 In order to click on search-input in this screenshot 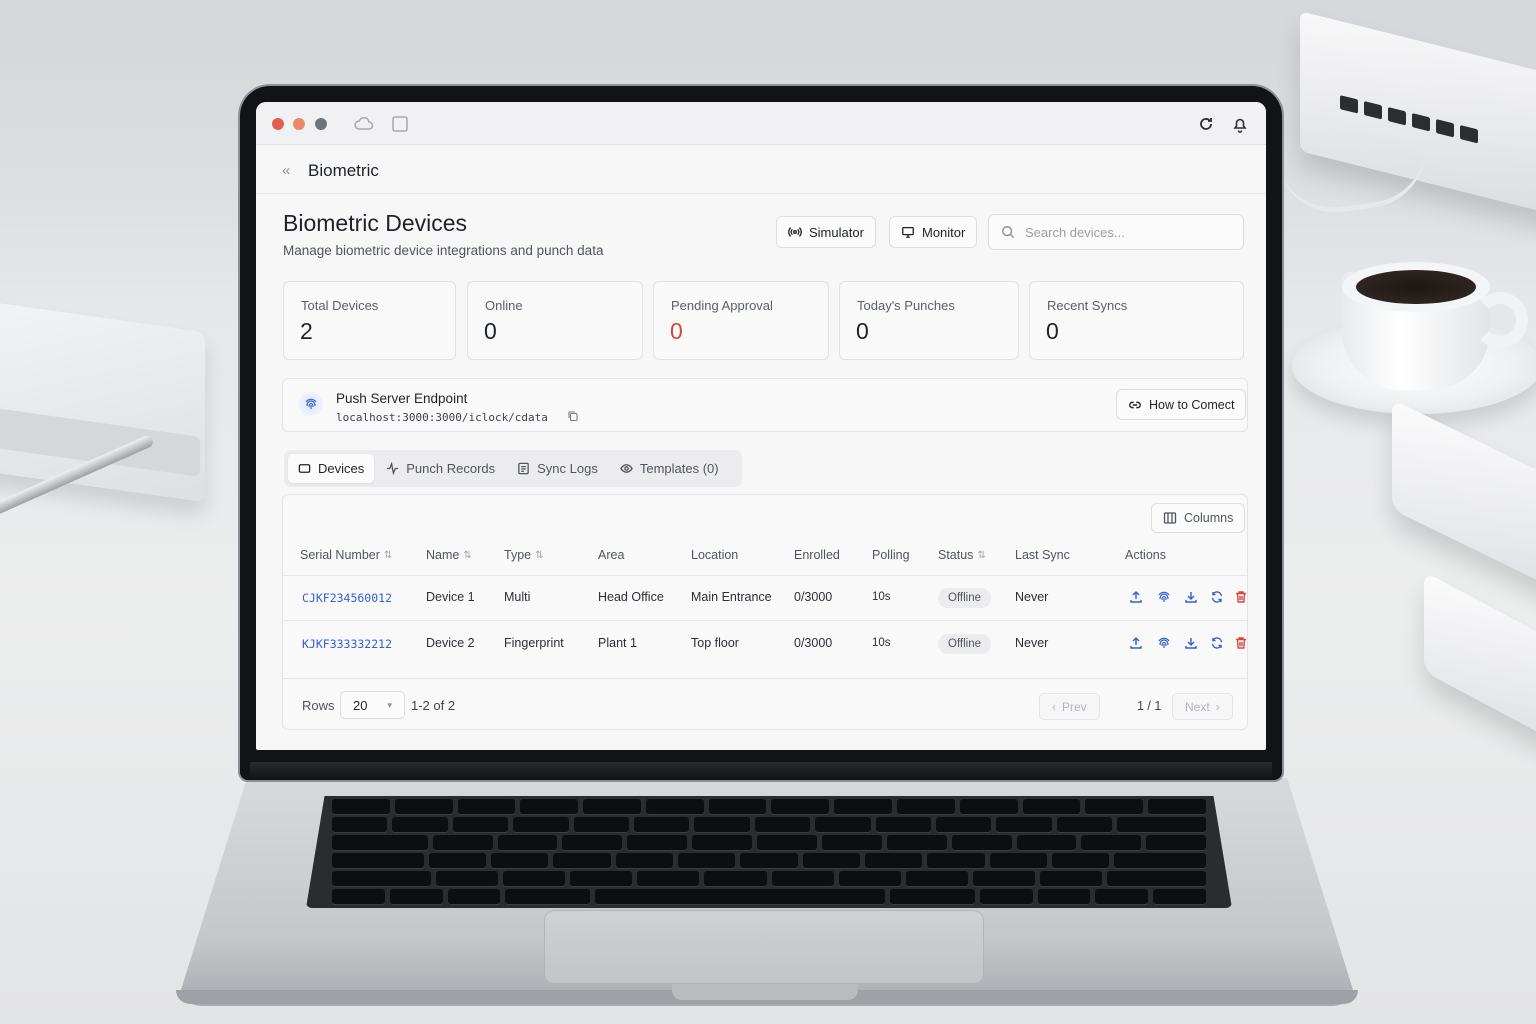, I will do `click(1125, 232)`.